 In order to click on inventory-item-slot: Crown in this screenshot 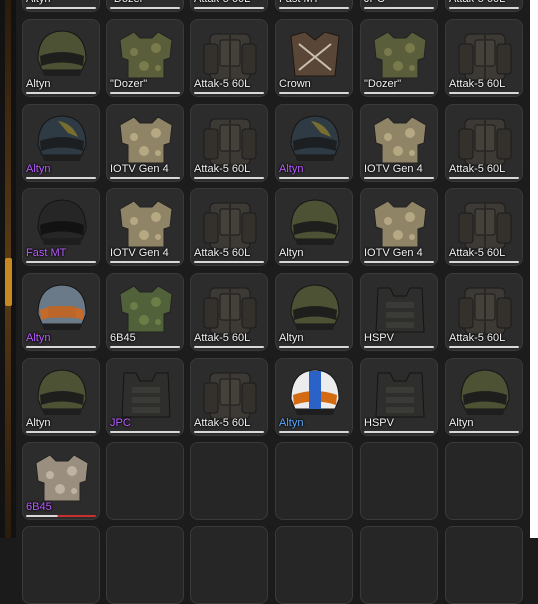, I will do `click(314, 58)`.